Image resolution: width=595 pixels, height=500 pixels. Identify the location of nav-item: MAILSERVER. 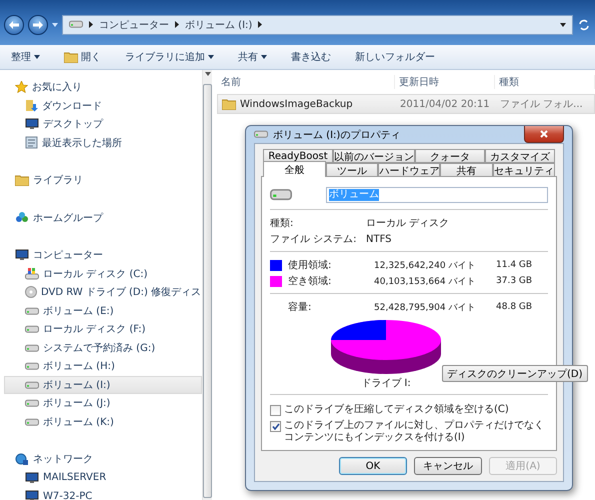
(103, 477).